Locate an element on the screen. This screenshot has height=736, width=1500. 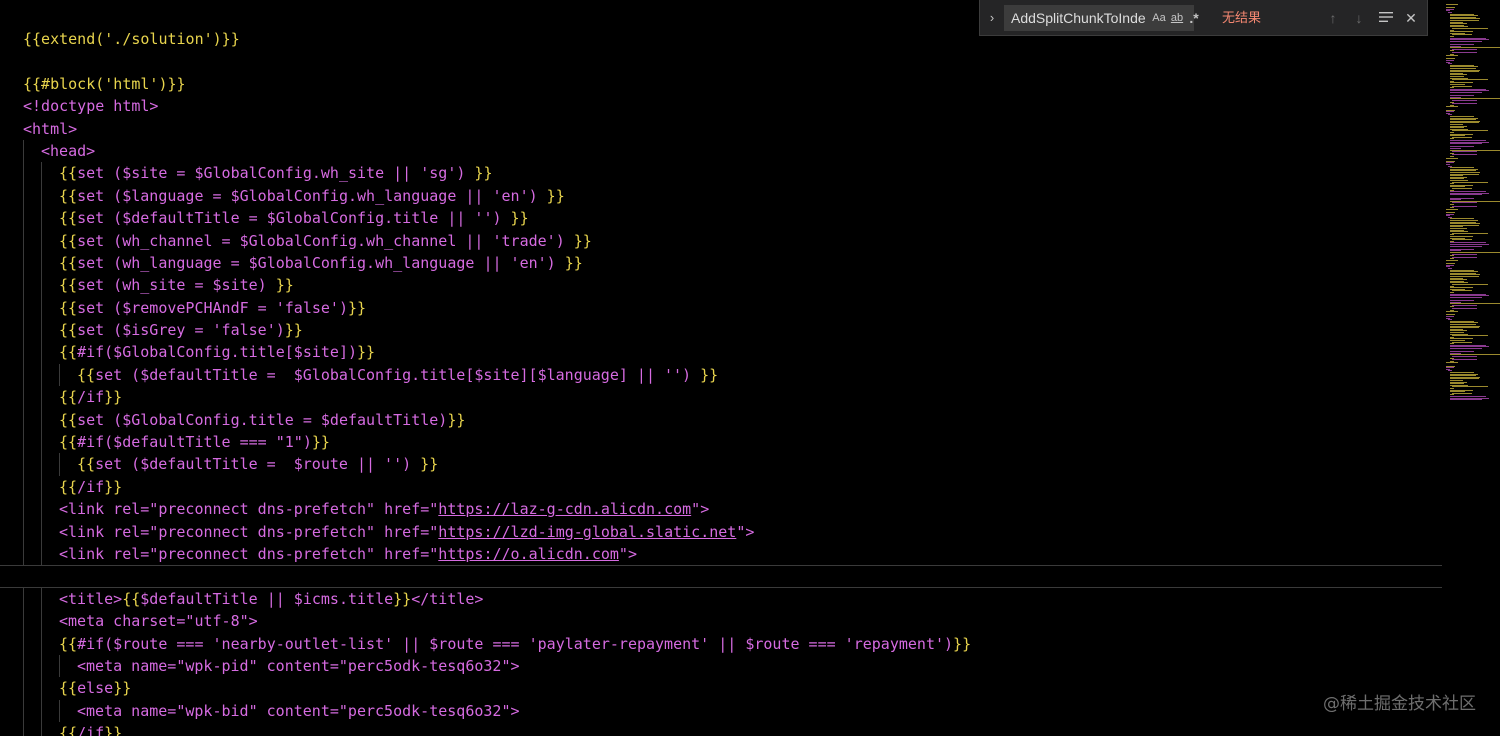
code-link: https://laz-g-cdn.alicdn.com is located at coordinates (564, 509).